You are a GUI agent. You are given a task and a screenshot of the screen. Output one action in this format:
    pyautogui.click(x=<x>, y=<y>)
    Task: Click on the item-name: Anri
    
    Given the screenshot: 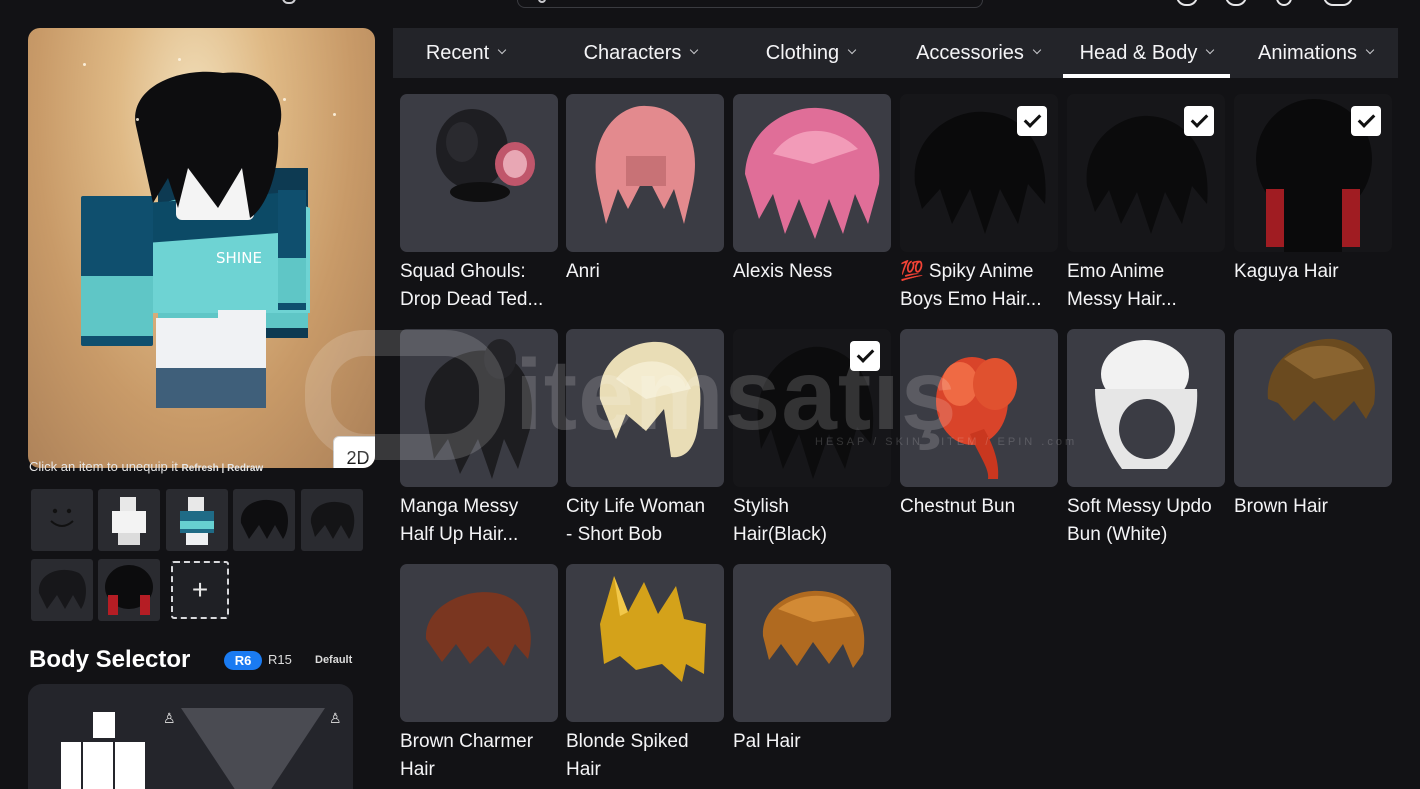 What is the action you would take?
    pyautogui.click(x=583, y=271)
    